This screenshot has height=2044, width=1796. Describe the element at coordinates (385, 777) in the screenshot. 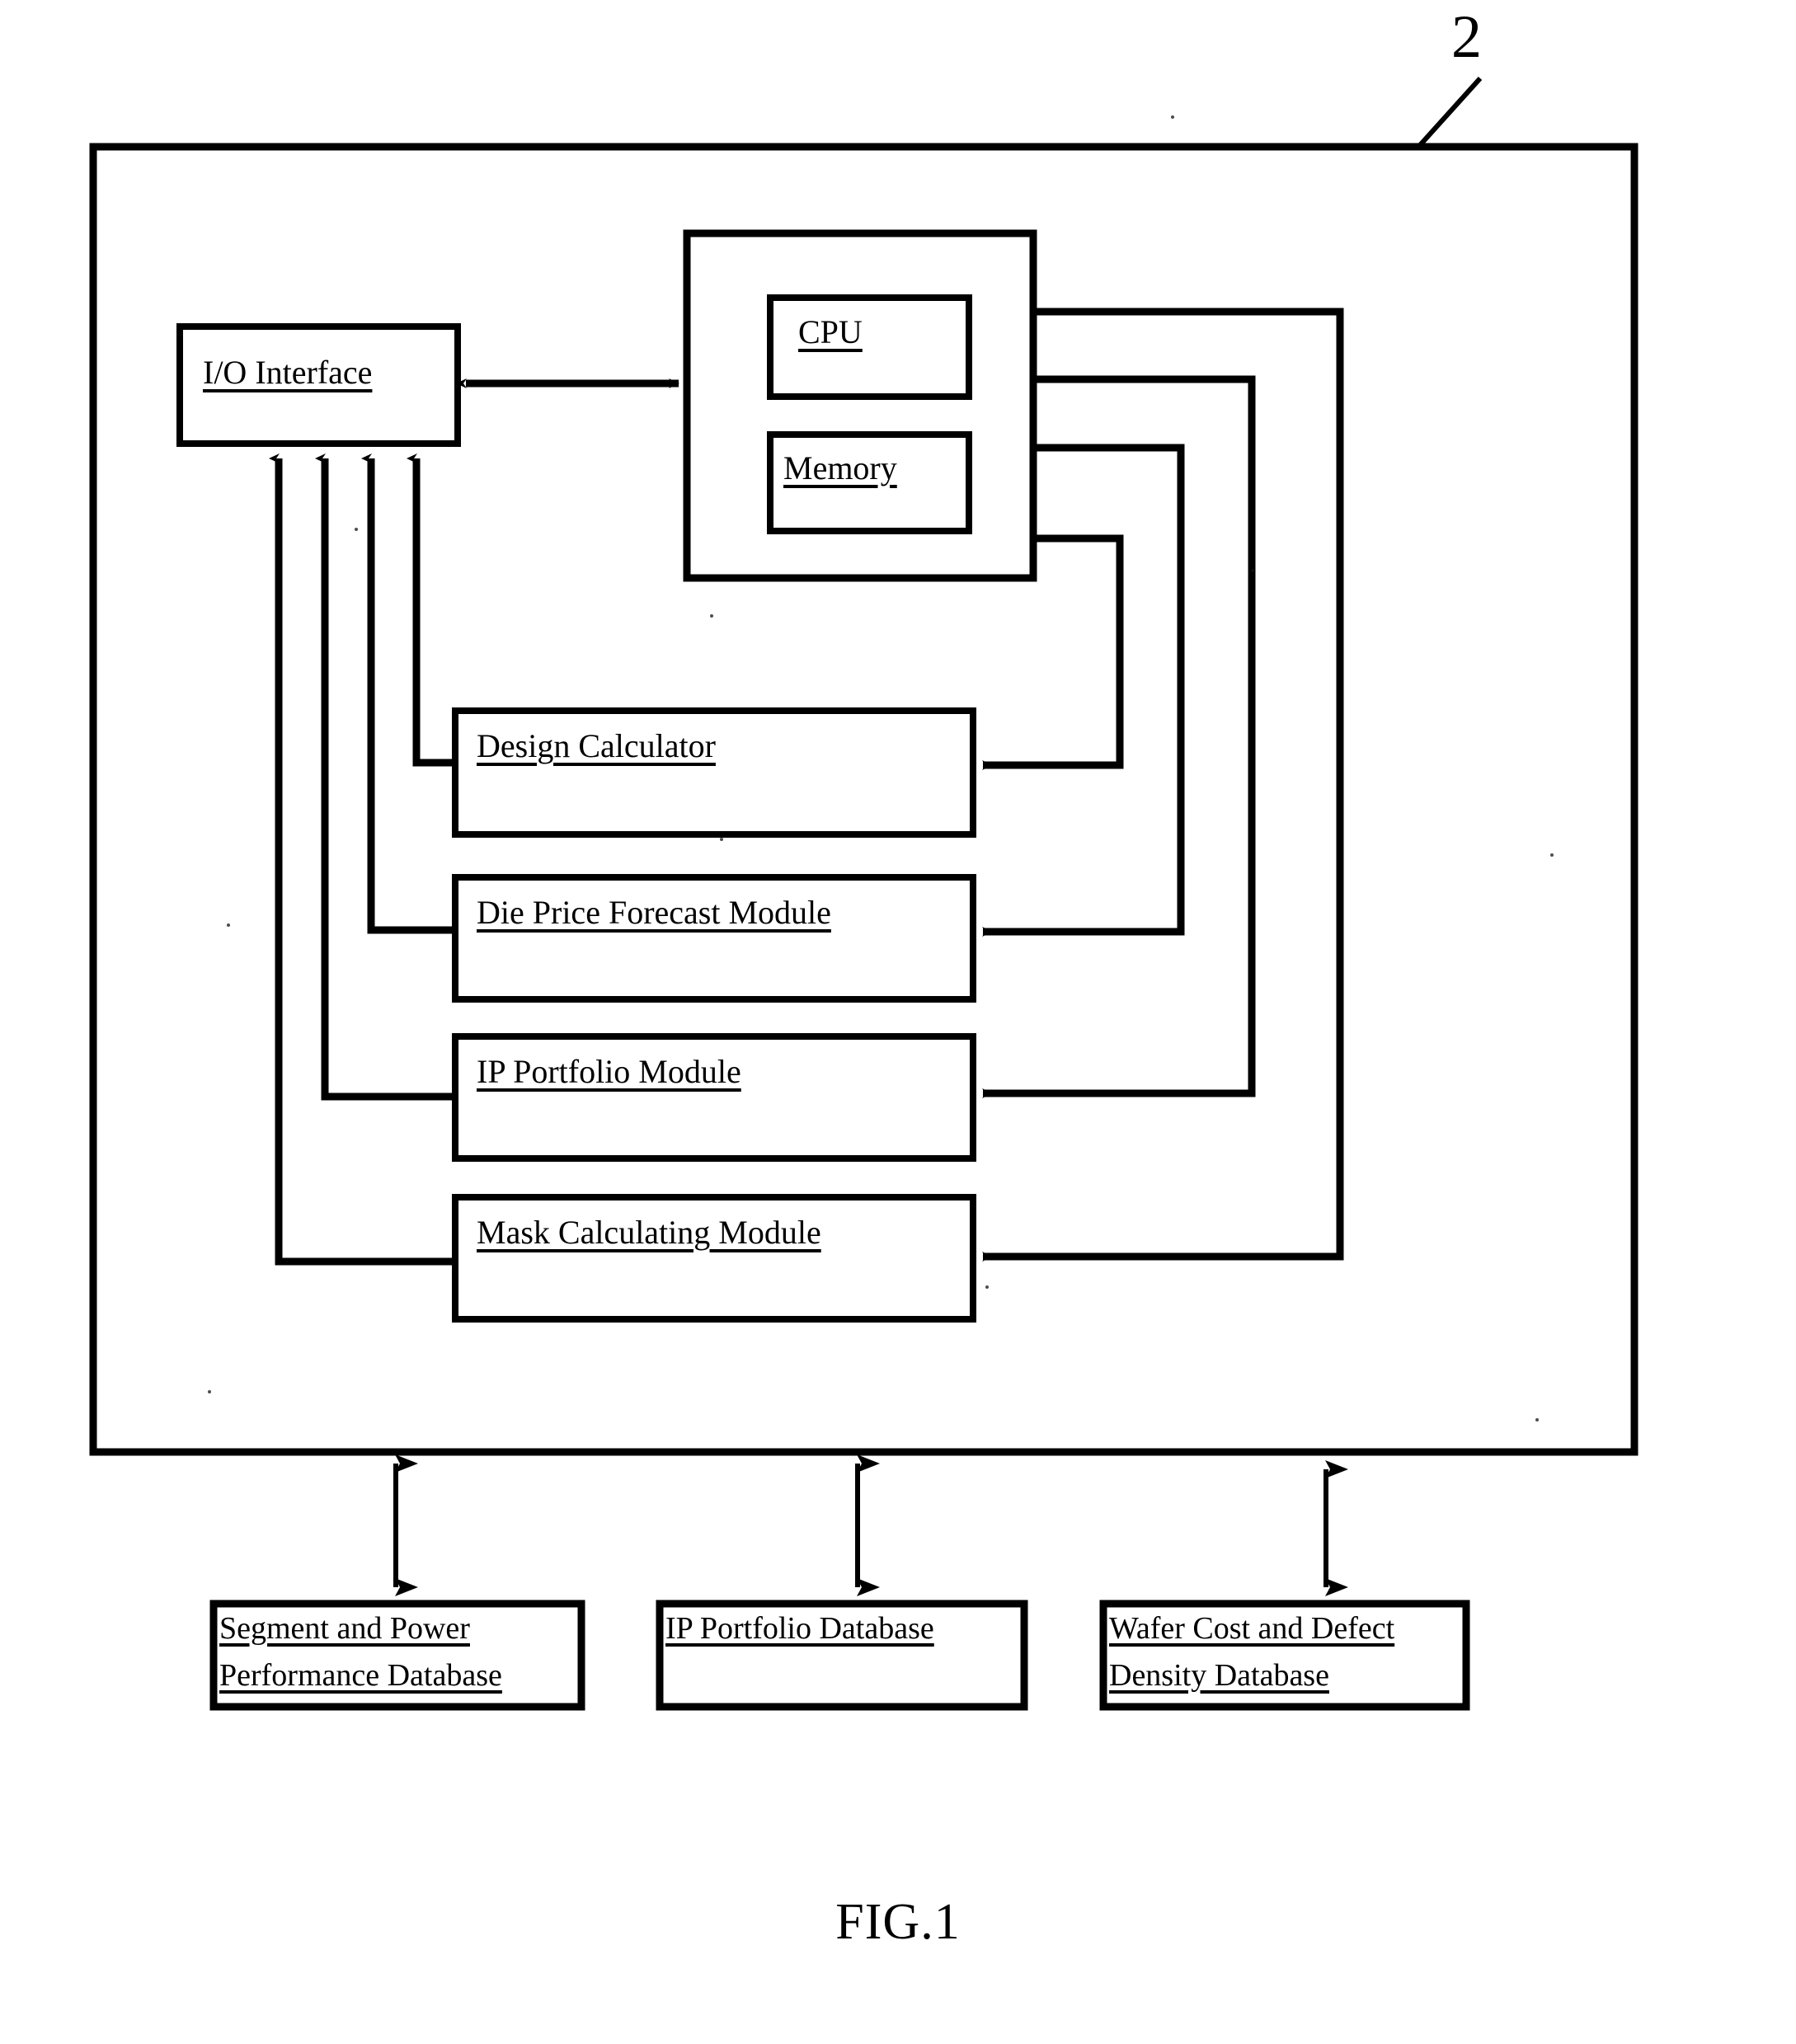

I see `bus-ip-portfolio` at that location.